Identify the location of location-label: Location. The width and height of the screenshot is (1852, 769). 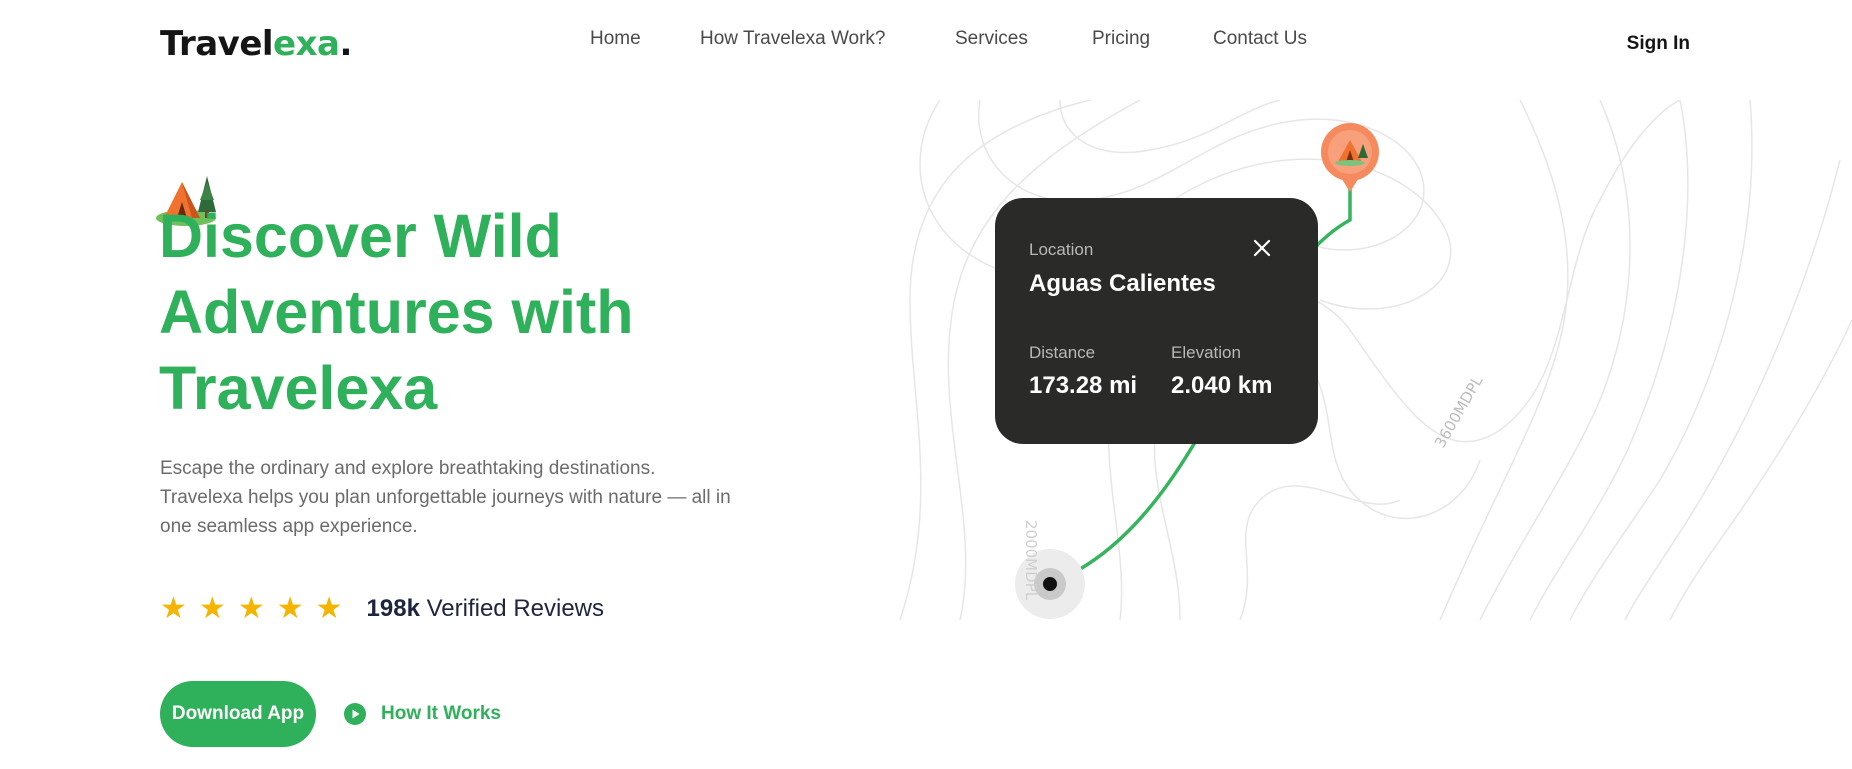
(1061, 249).